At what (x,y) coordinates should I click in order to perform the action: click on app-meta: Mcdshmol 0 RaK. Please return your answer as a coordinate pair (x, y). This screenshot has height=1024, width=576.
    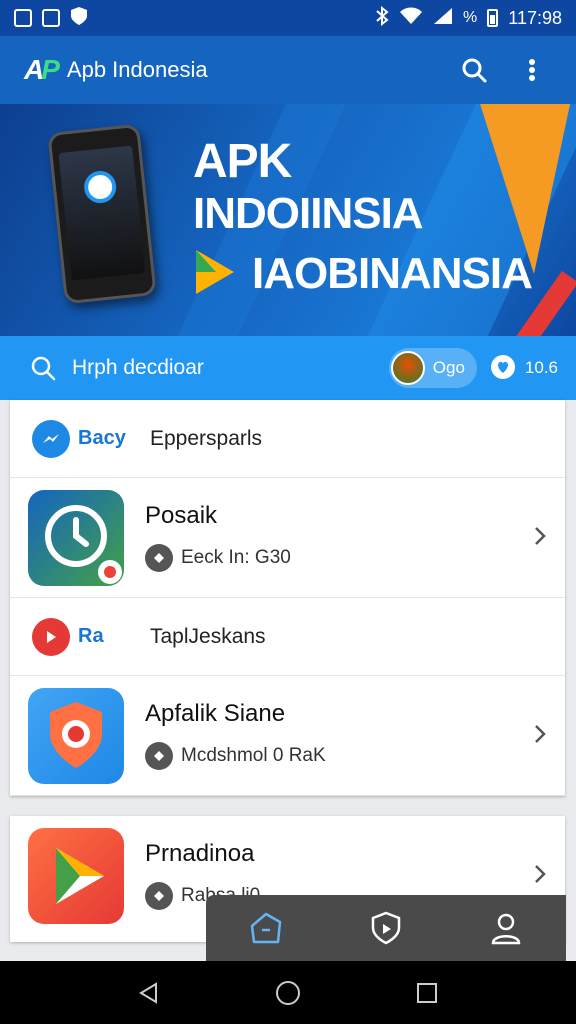
    Looking at the image, I should click on (235, 756).